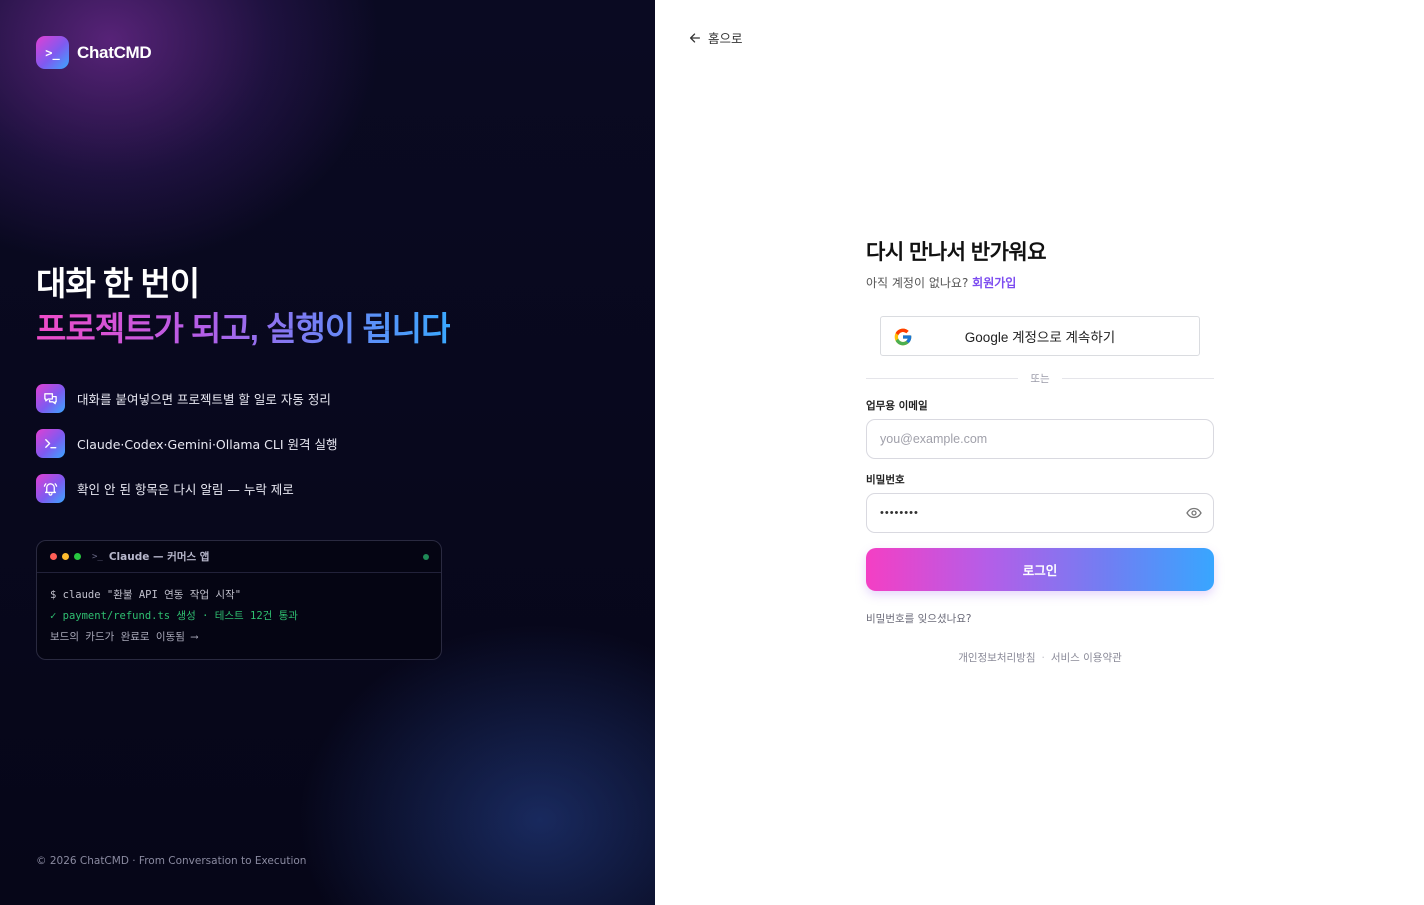  I want to click on terminal-line: ✓ payment/refund.ts 생성 · 테스트 12건 통과, so click(174, 616).